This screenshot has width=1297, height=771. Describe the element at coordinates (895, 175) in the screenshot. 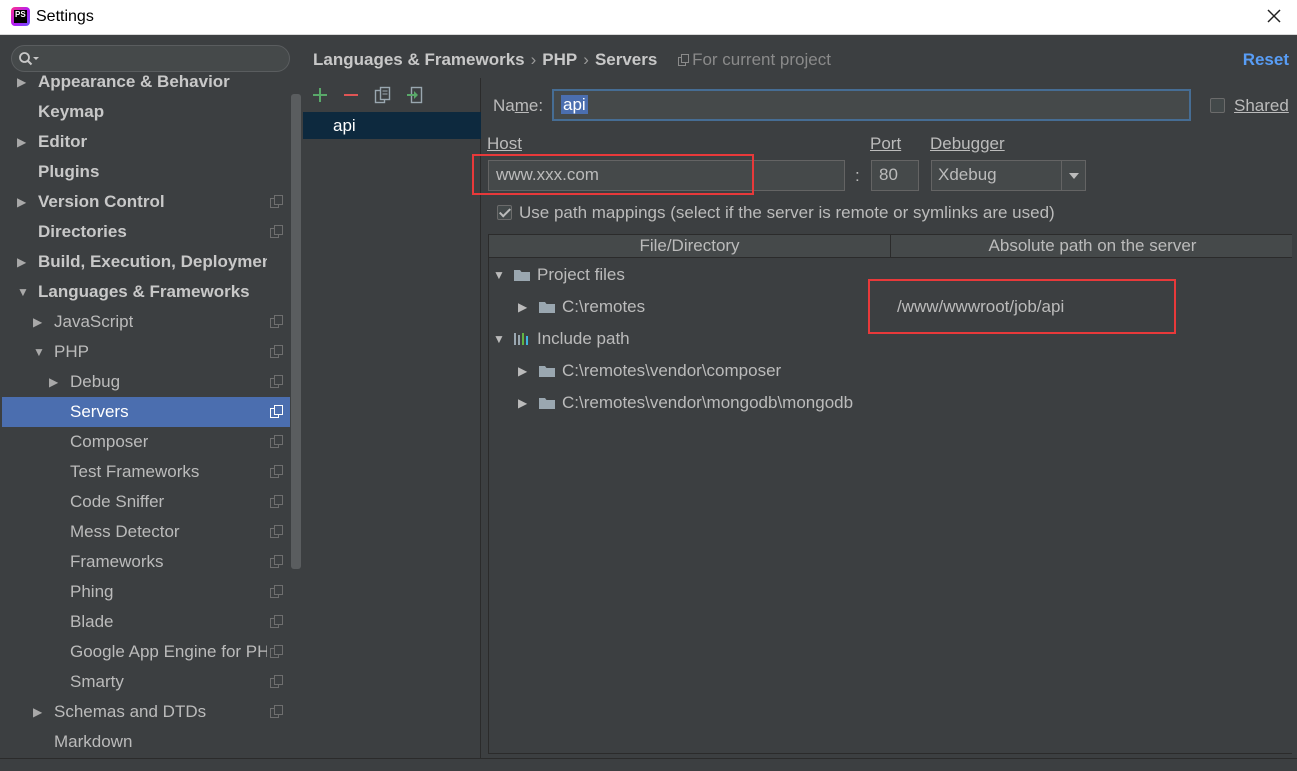

I see `port-input: 80` at that location.